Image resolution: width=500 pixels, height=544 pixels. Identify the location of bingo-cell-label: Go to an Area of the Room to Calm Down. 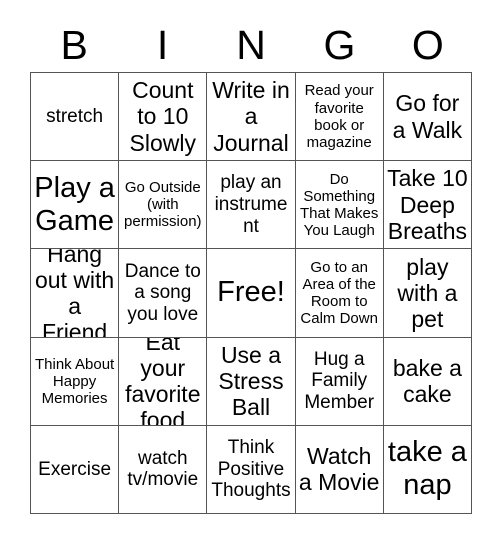
(339, 293).